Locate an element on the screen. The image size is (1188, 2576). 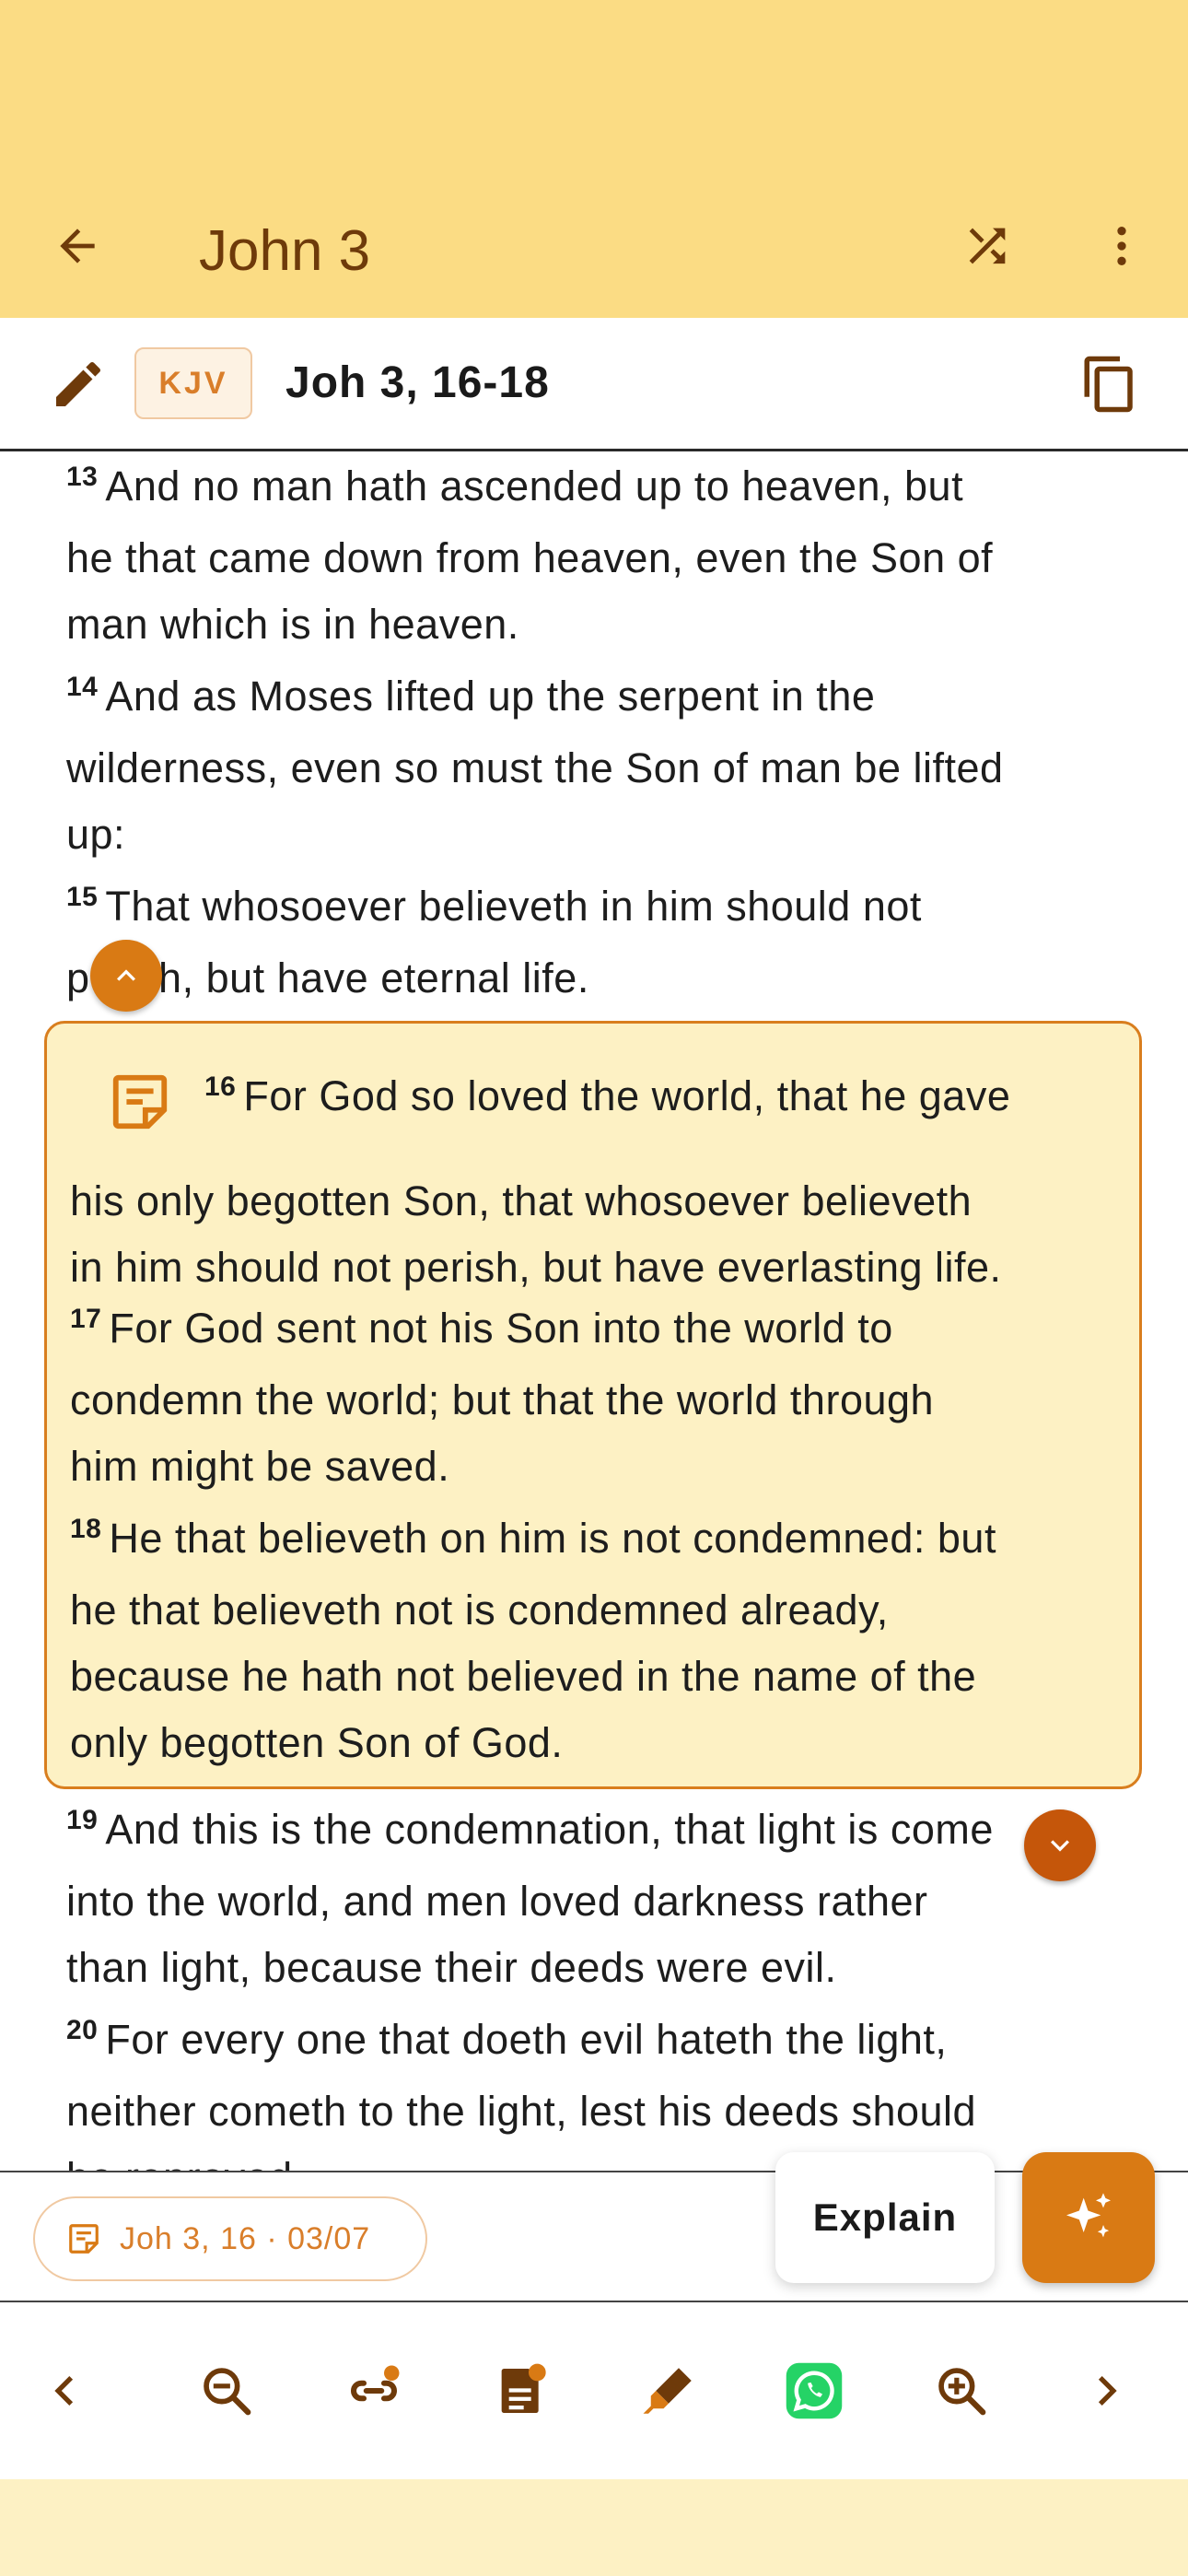
bottom-toolbar is located at coordinates (594, 2390).